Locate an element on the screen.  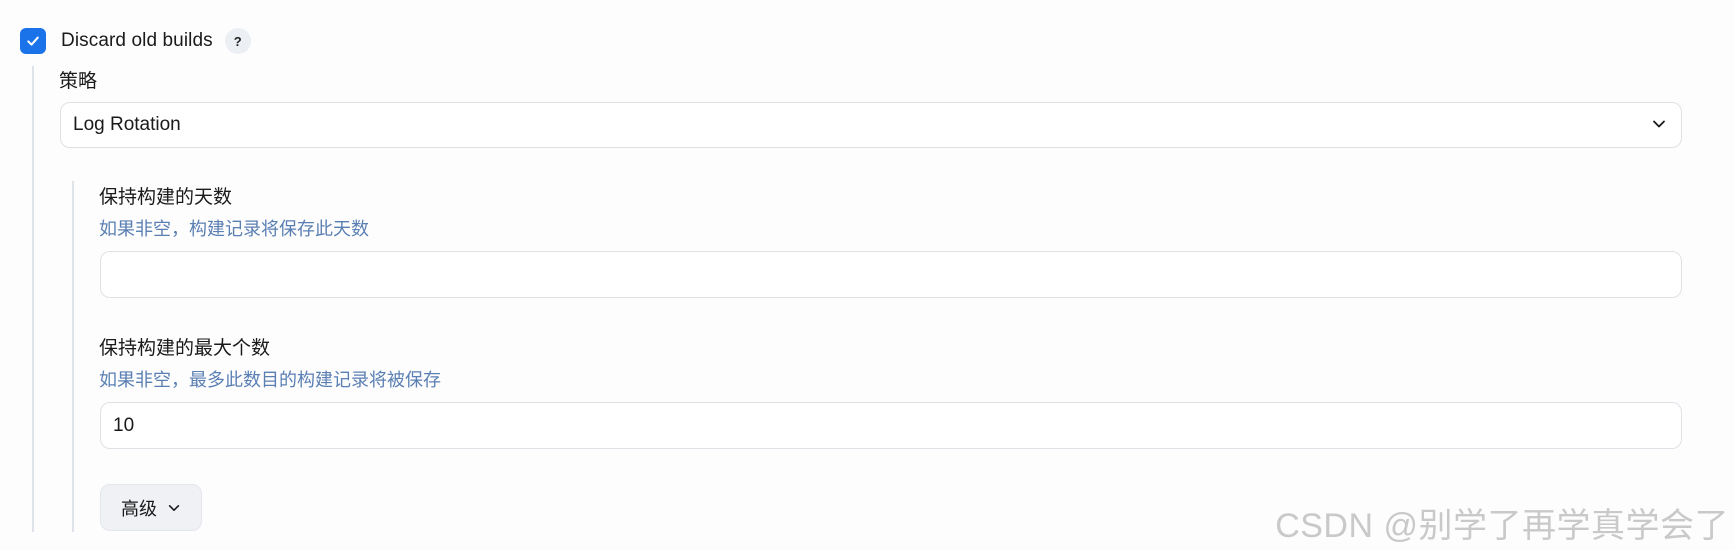
watermark: CSDN @别学了再学真学会了 is located at coordinates (1502, 526).